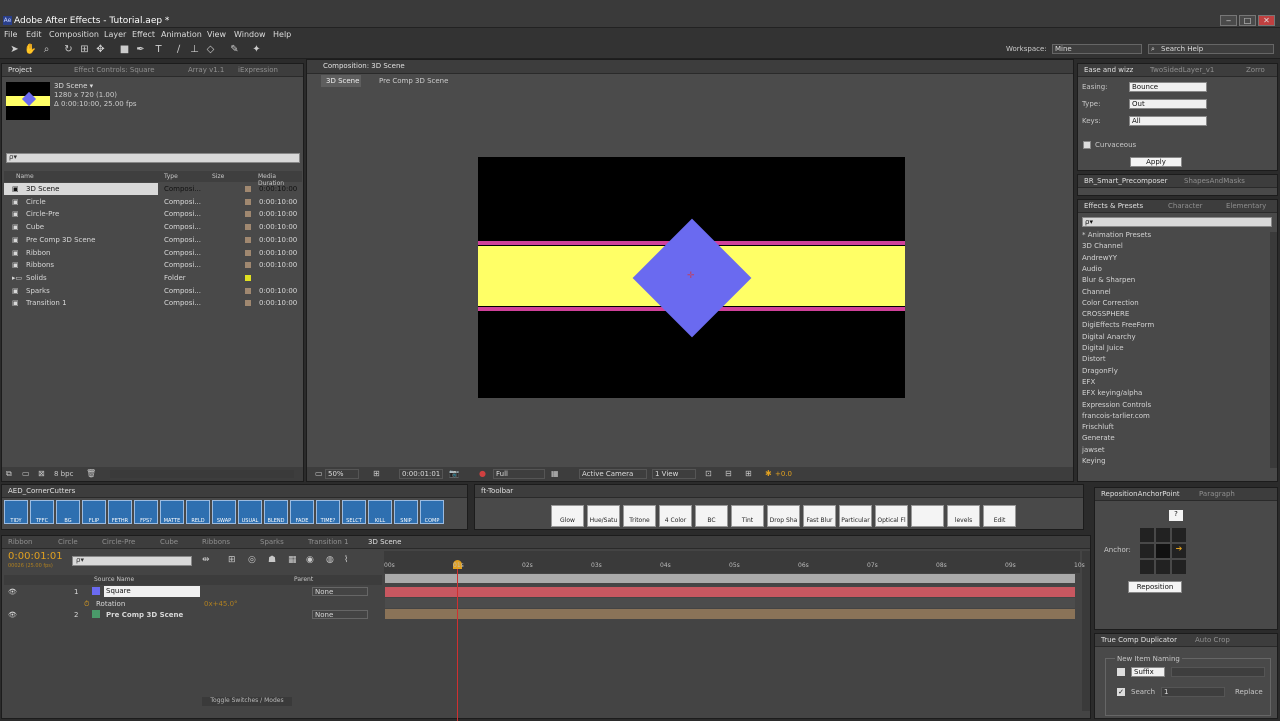 This screenshot has height=721, width=1280. What do you see at coordinates (1147, 551) in the screenshot?
I see `anchor-left` at bounding box center [1147, 551].